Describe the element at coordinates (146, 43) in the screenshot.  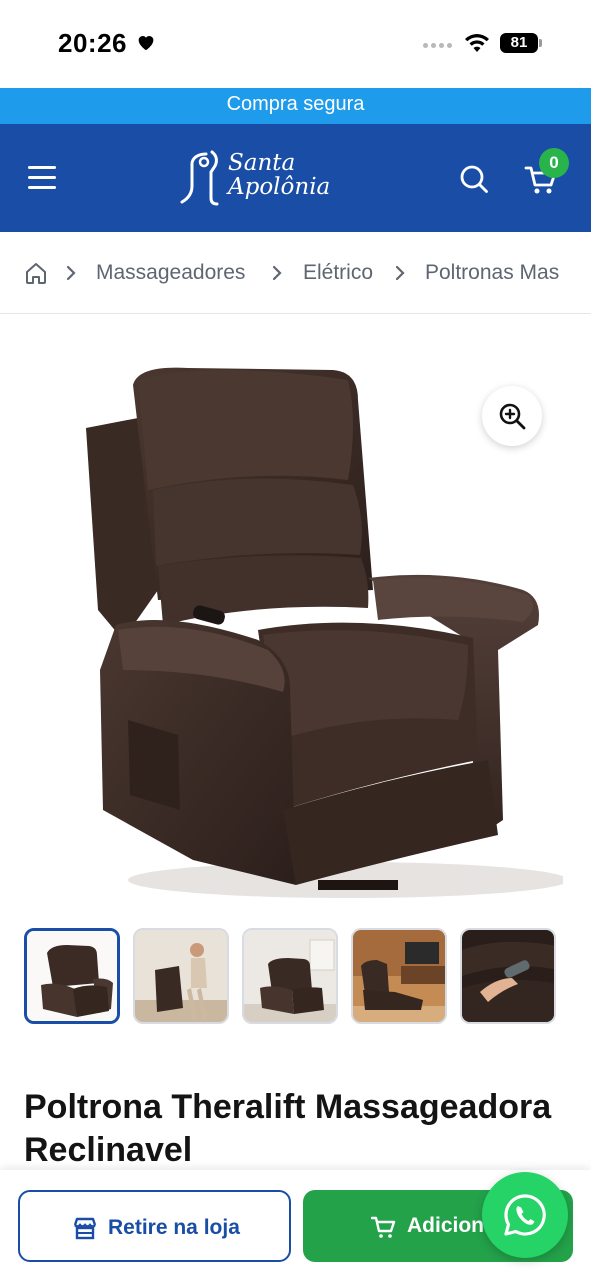
I see `heart-icon` at that location.